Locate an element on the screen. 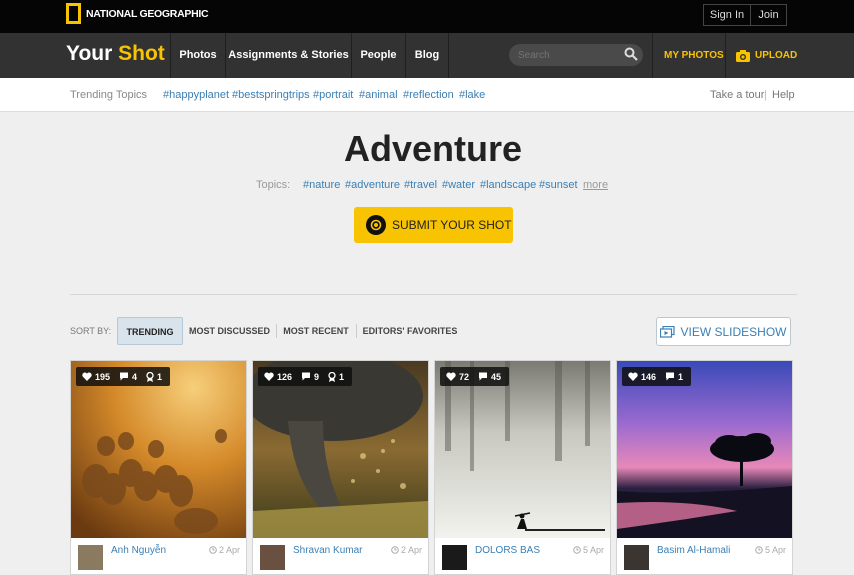 Image resolution: width=854 pixels, height=575 pixels. nav-blog: Blog is located at coordinates (427, 55).